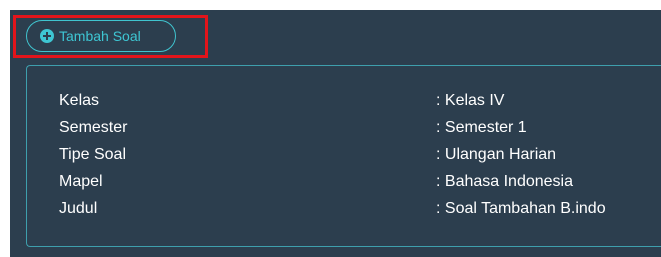 This screenshot has height=257, width=661. What do you see at coordinates (344, 209) in the screenshot?
I see `info-row-judul: Judul : Soal Tambahan B.indo` at bounding box center [344, 209].